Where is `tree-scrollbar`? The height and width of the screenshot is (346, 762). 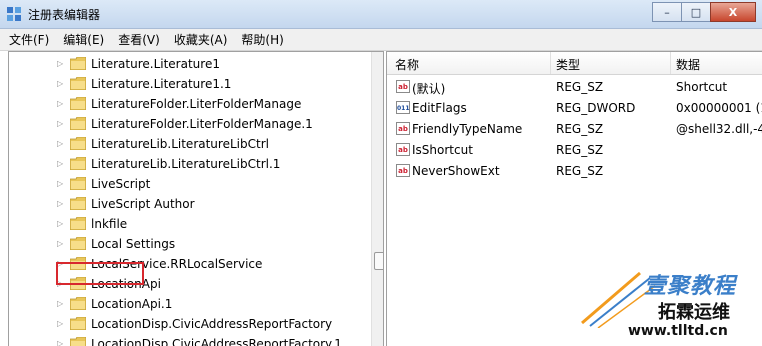 tree-scrollbar is located at coordinates (377, 199).